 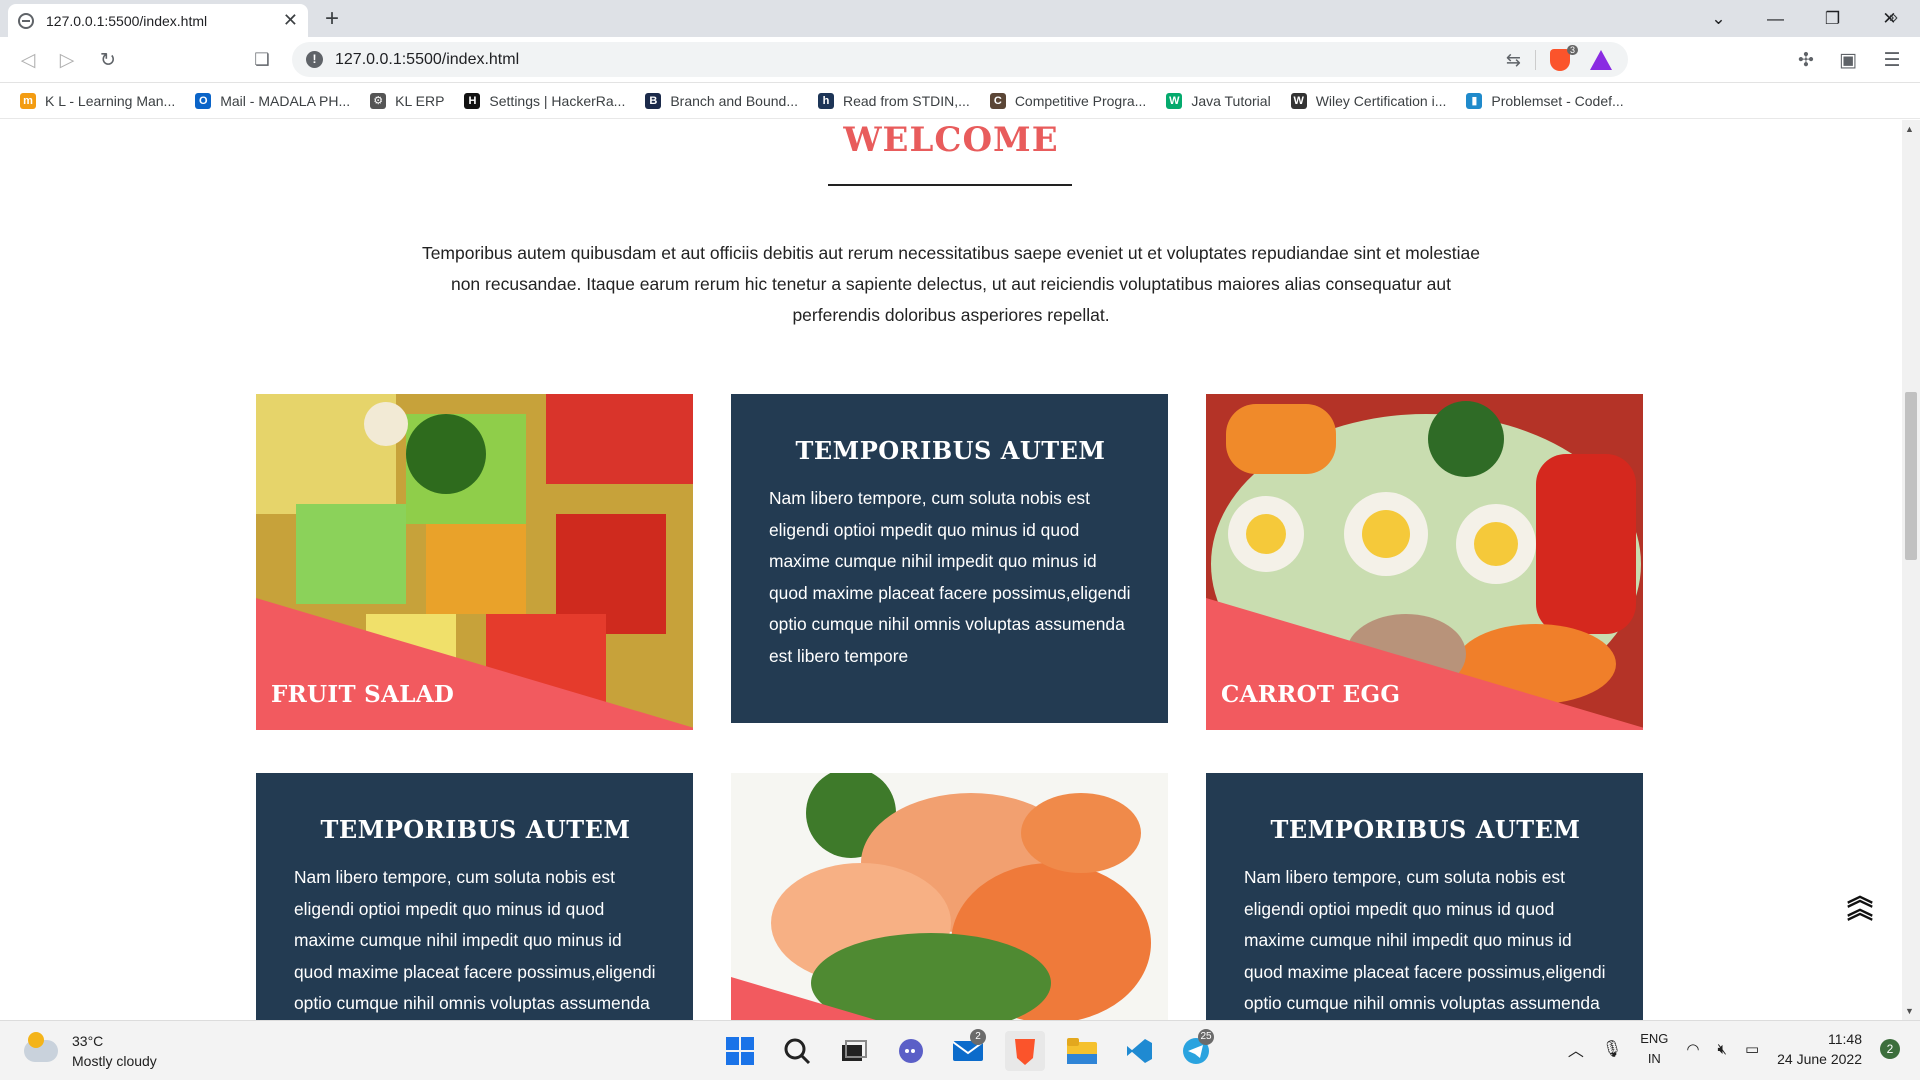 I want to click on tab-strip: 127.0.0.1:5500/index.html ✕ + ⌄ — ❐ ✕, so click(x=960, y=18).